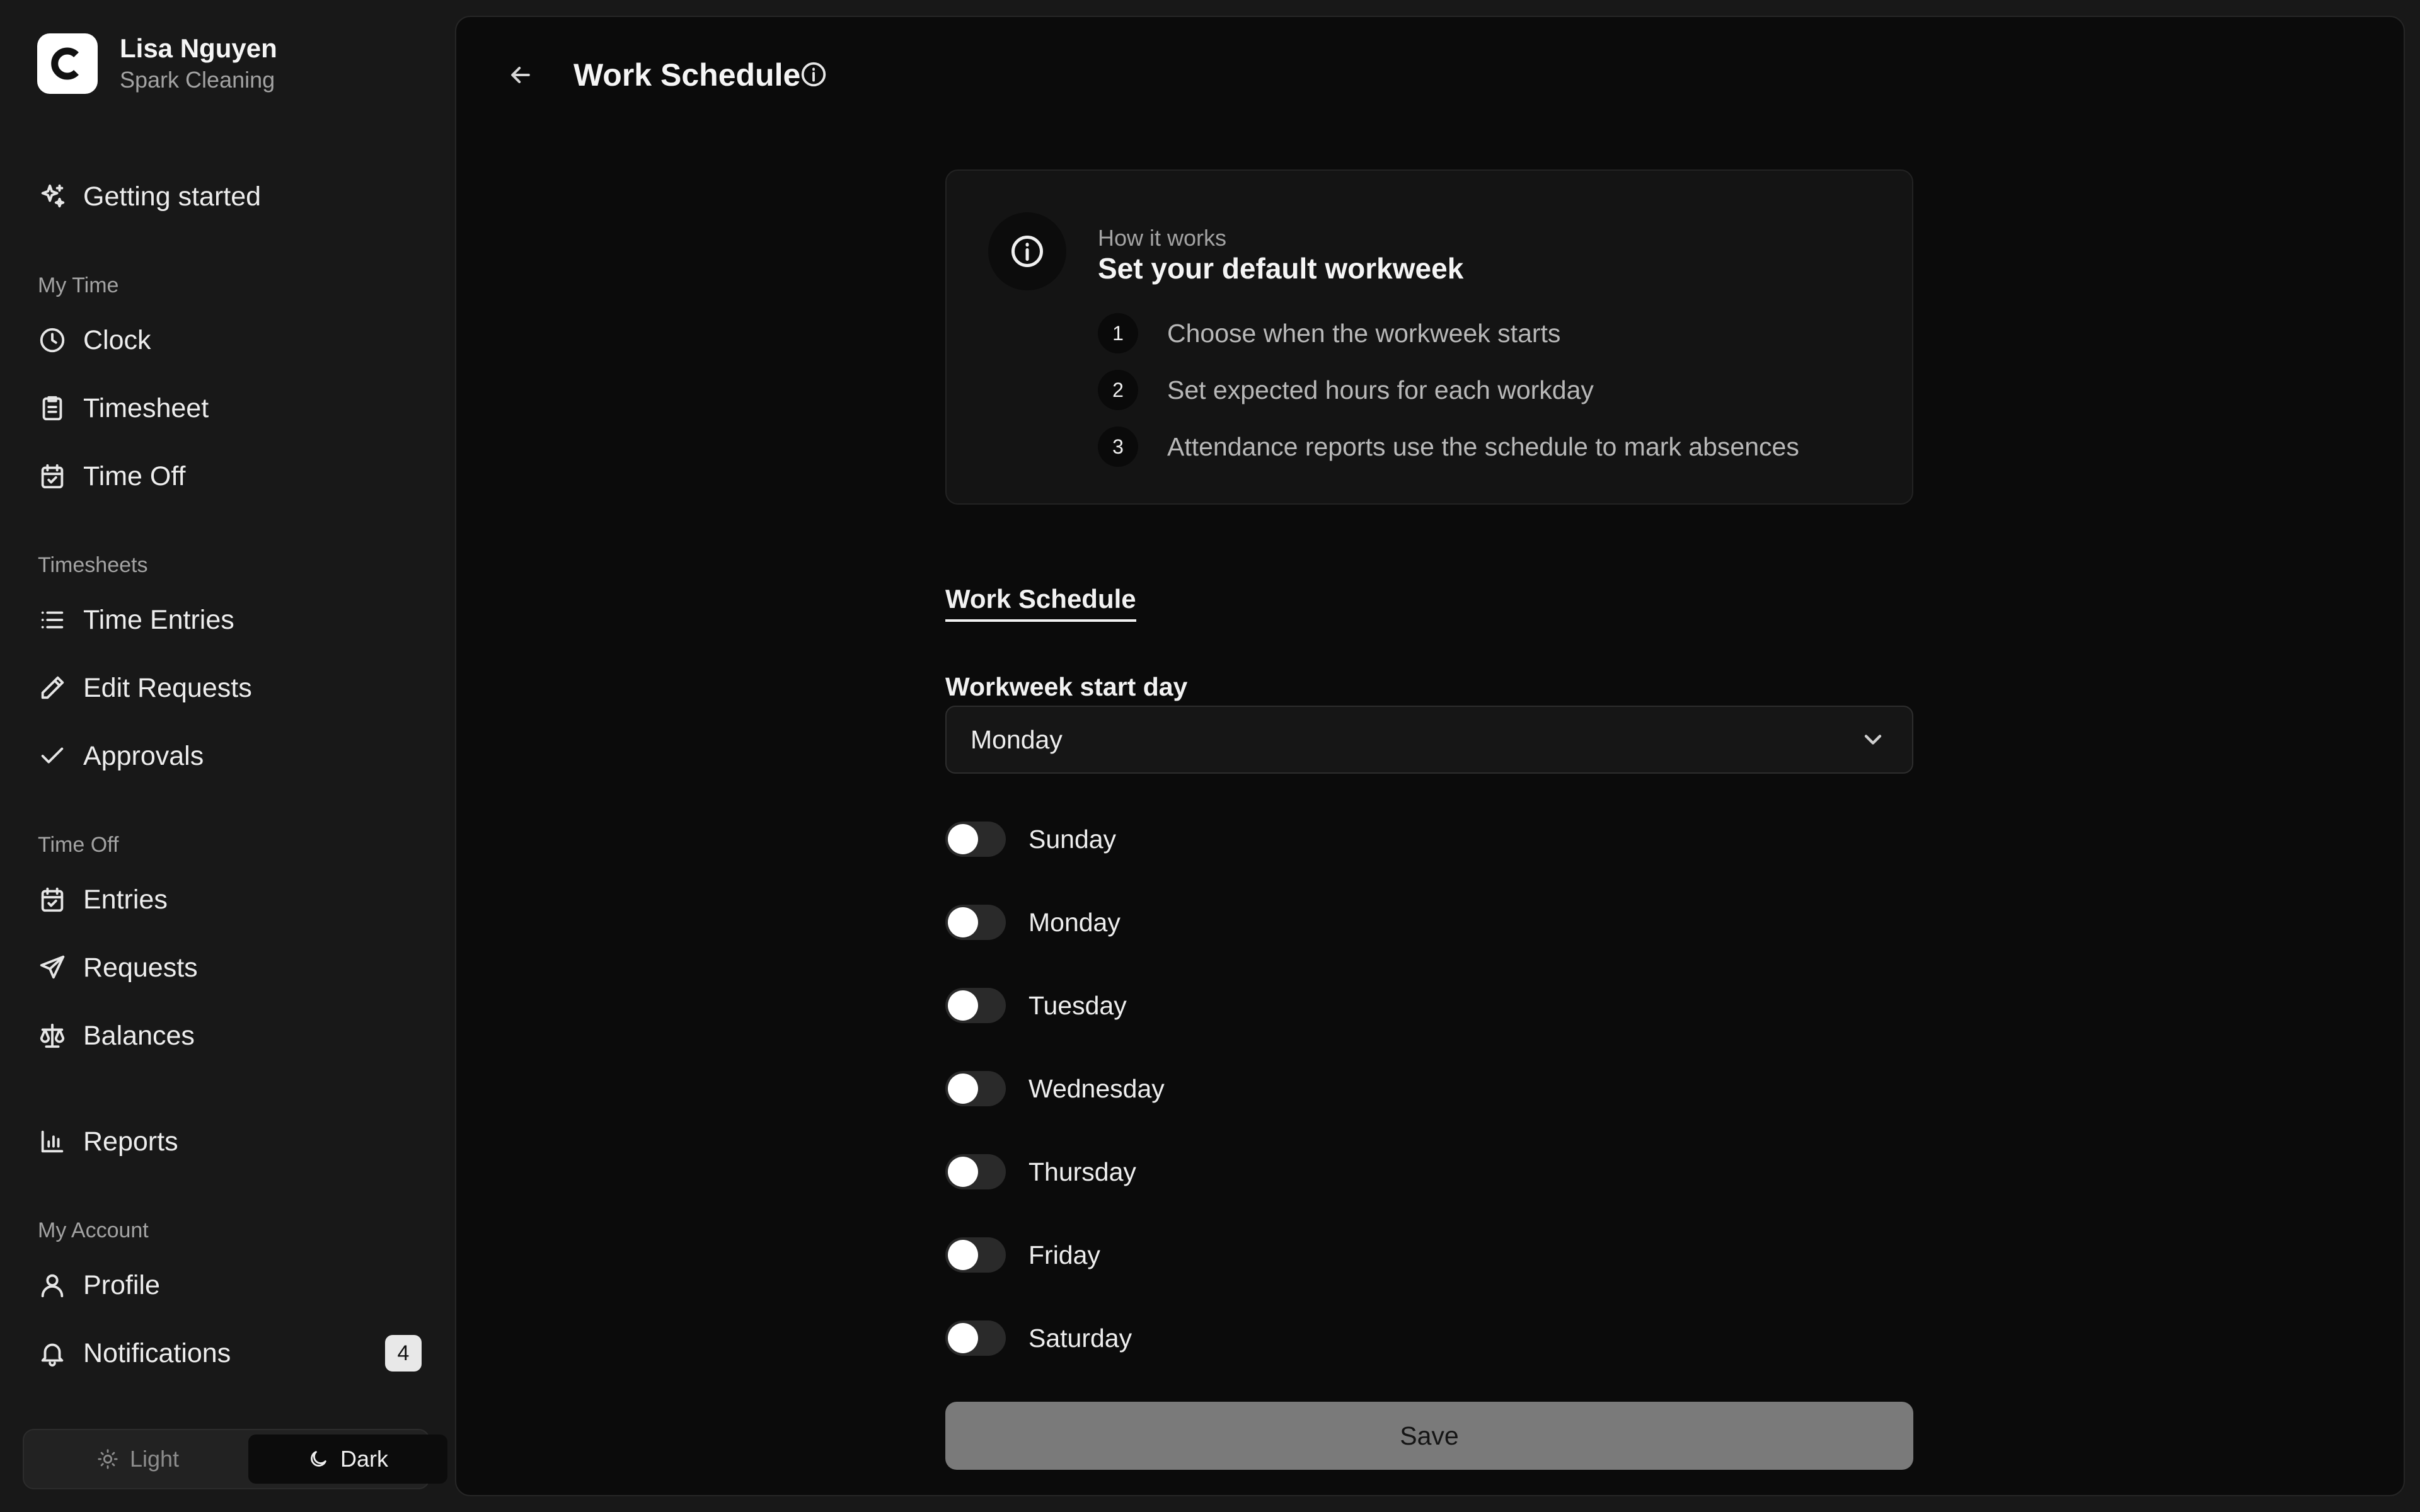 The height and width of the screenshot is (1512, 2420). What do you see at coordinates (52, 968) in the screenshot?
I see `send-icon` at bounding box center [52, 968].